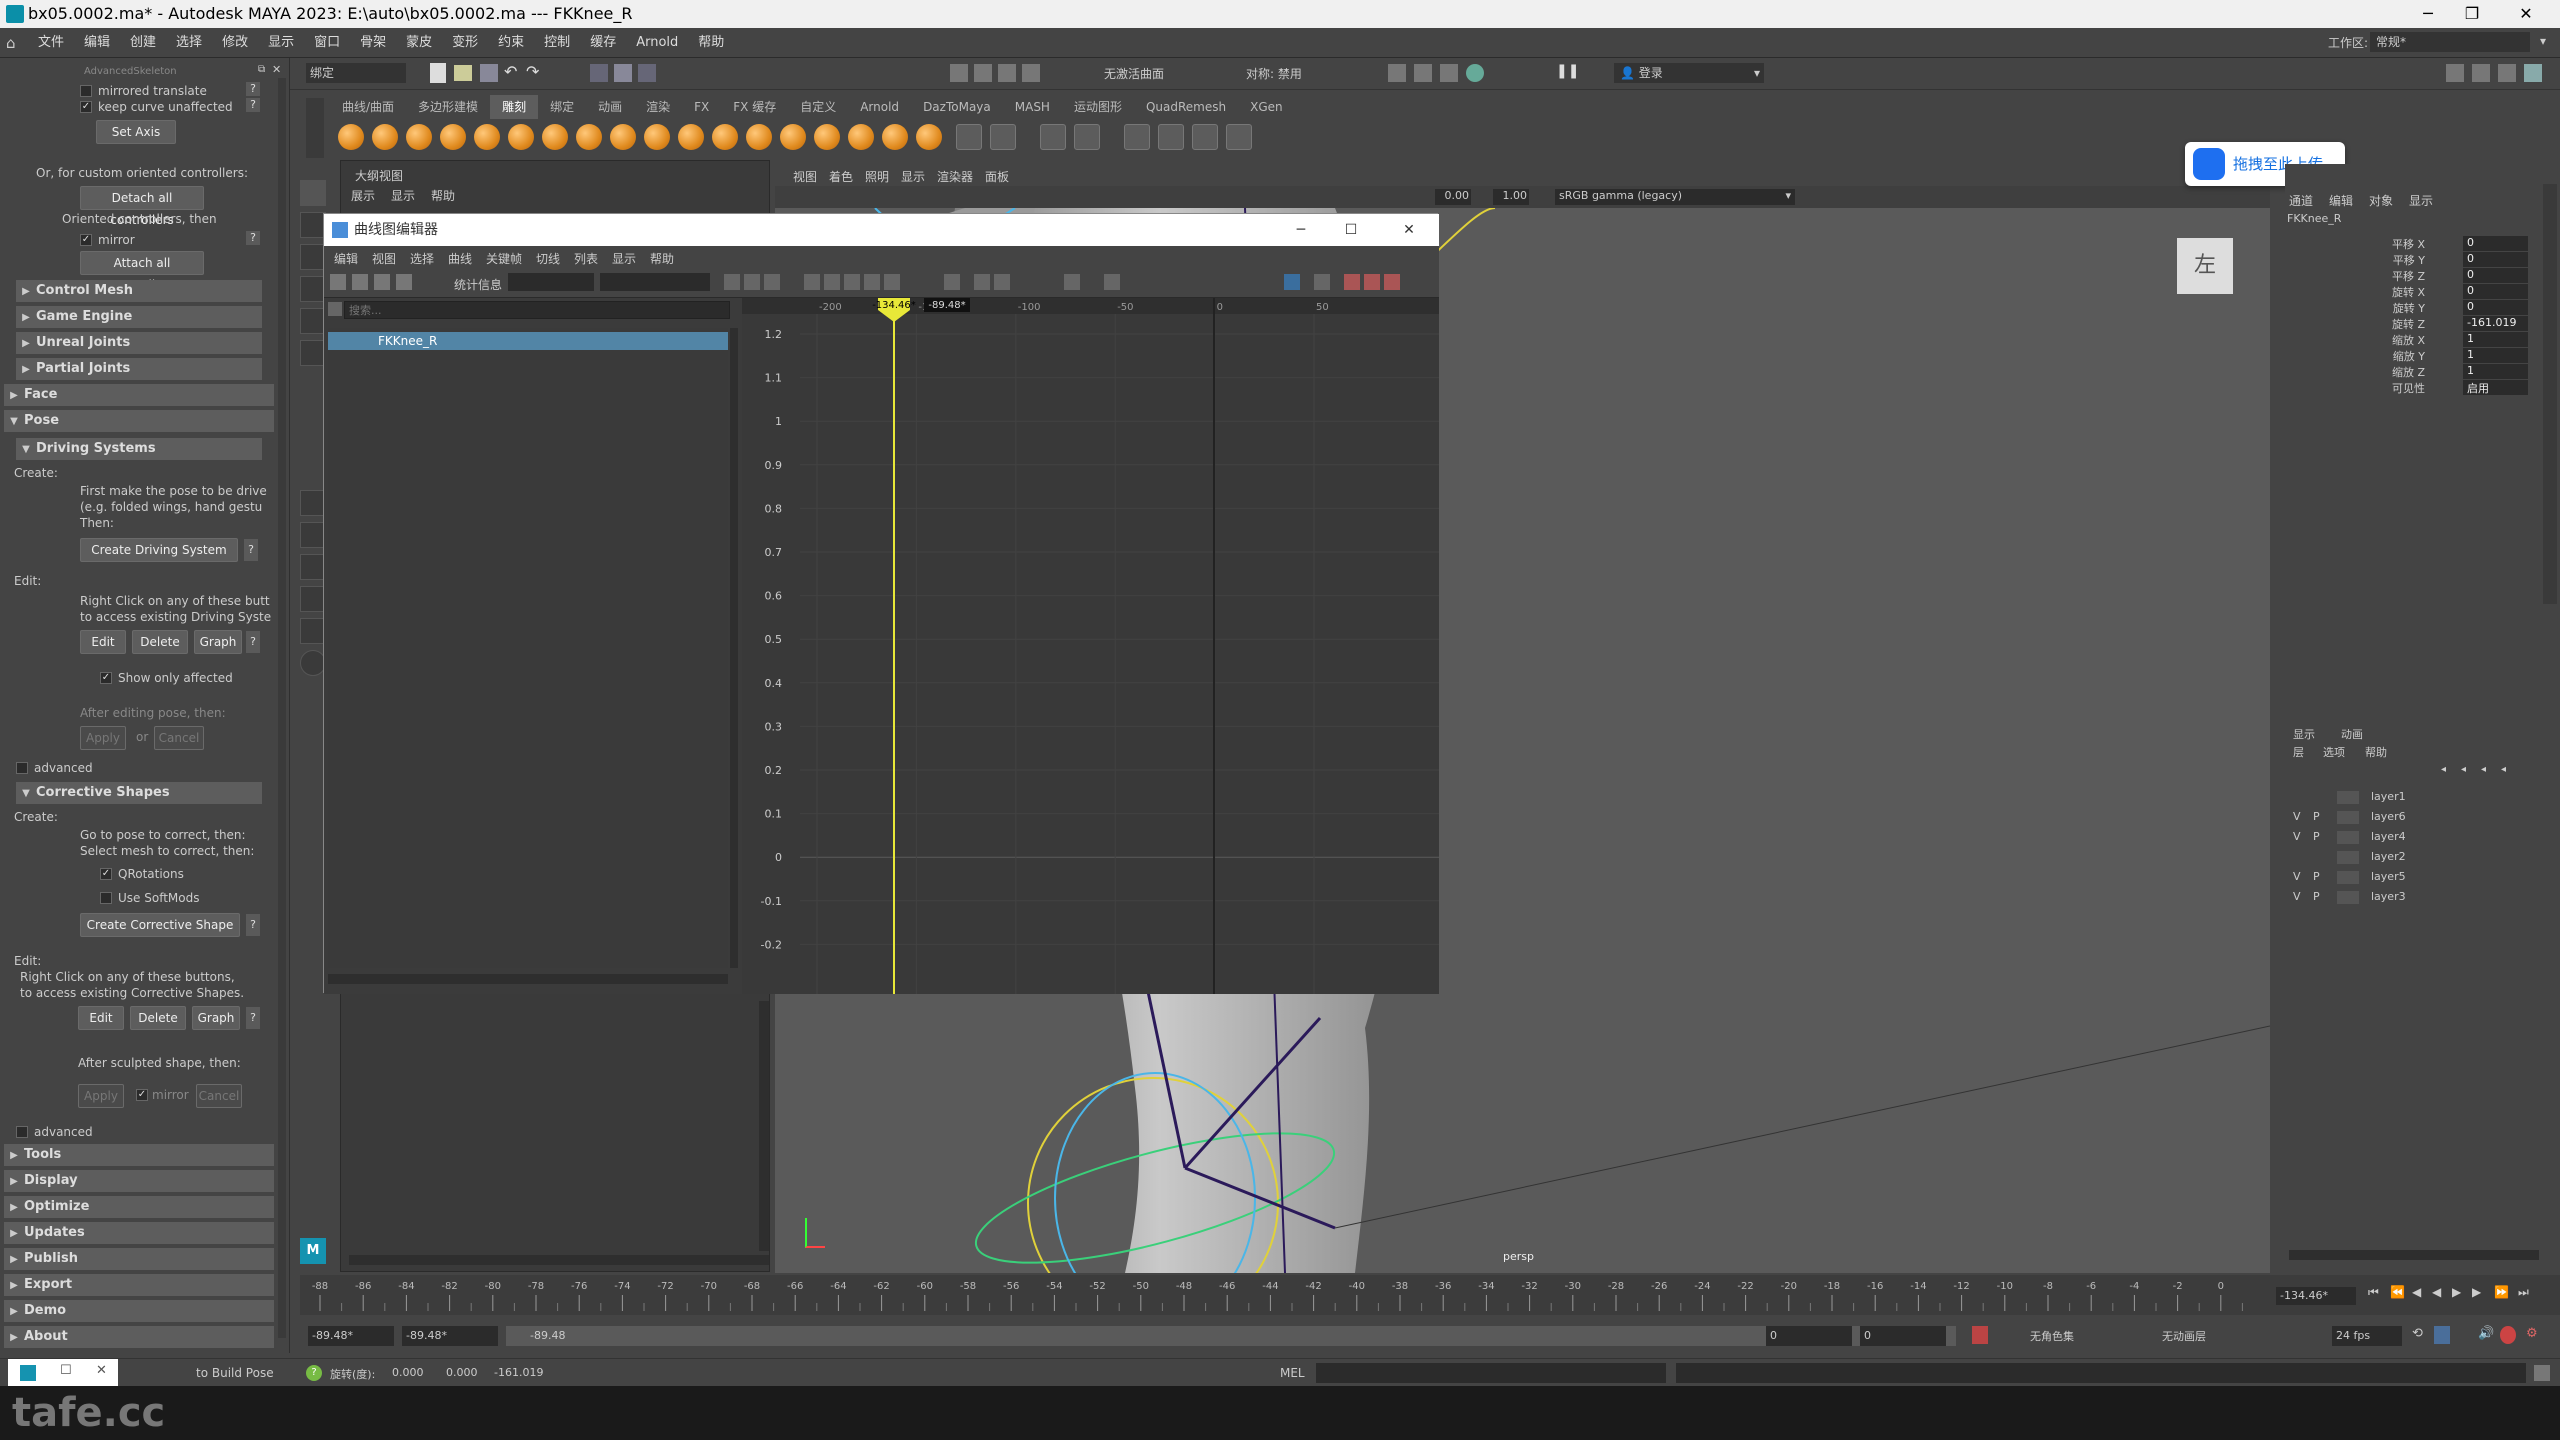  Describe the element at coordinates (1372, 282) in the screenshot. I see `trax-editor-icon` at that location.